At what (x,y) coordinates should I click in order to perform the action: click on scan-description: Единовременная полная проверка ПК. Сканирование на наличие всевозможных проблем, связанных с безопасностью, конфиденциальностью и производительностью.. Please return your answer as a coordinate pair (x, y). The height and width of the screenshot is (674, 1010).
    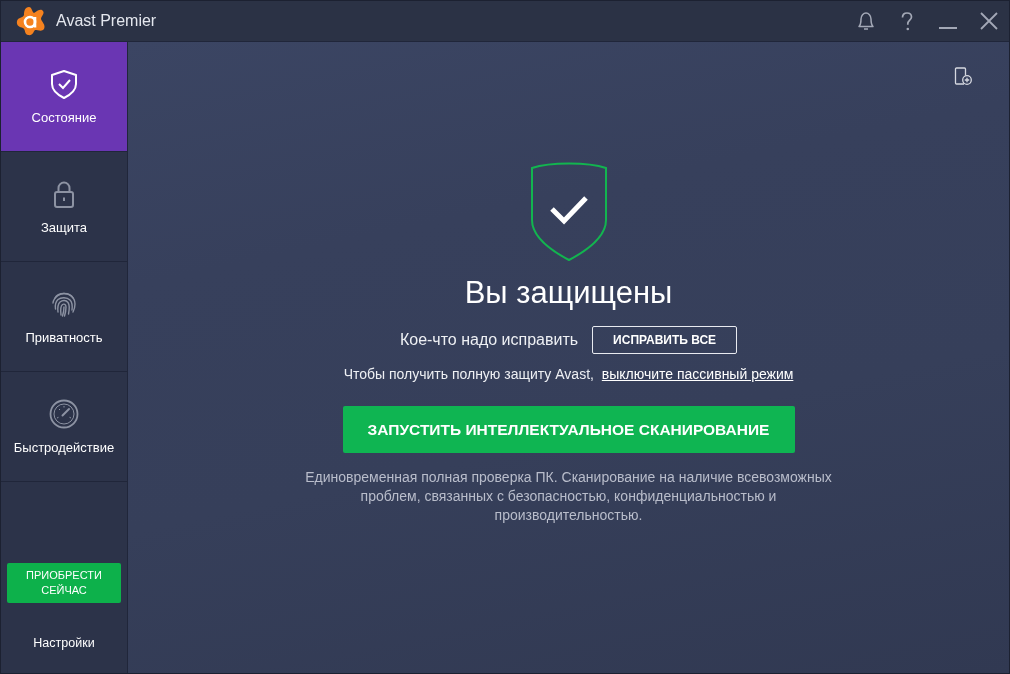
    Looking at the image, I should click on (568, 496).